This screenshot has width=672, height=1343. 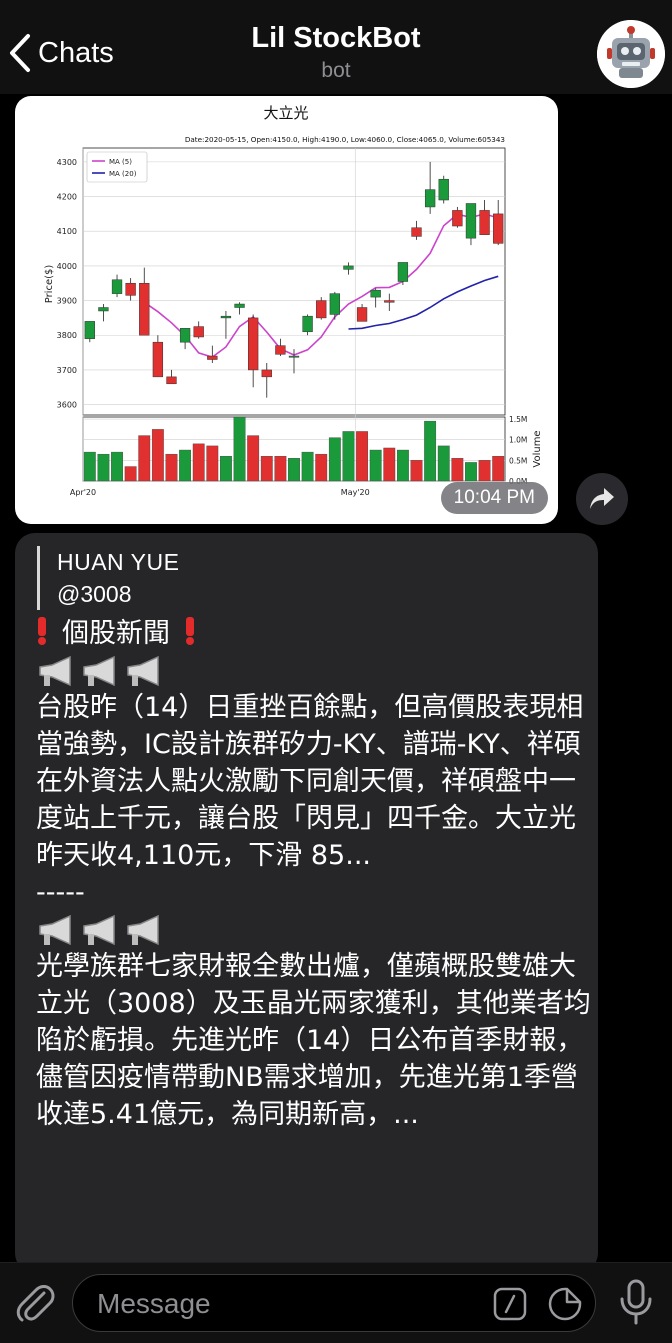 I want to click on message-time: 10:04 PM, so click(x=494, y=498).